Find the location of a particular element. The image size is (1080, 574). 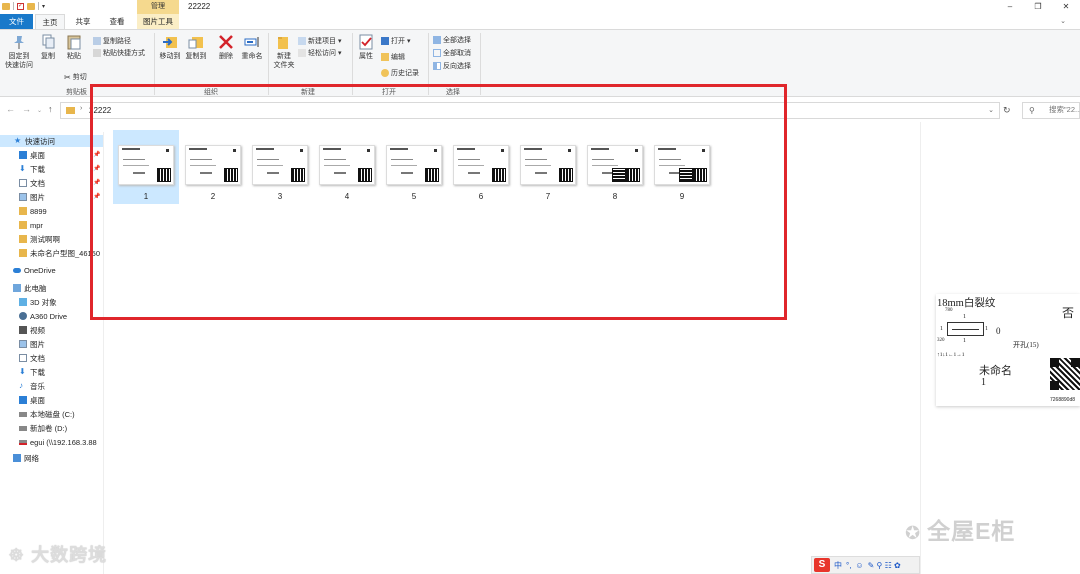

open-button: 打开 ▾ is located at coordinates (396, 41).